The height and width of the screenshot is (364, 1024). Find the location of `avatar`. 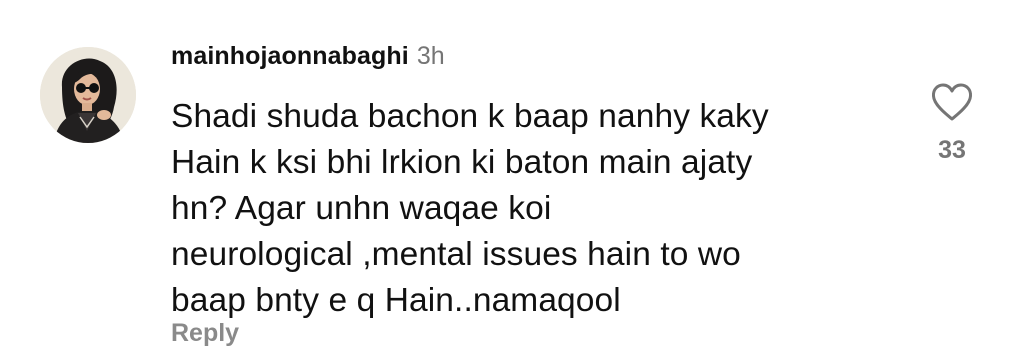

avatar is located at coordinates (88, 95).